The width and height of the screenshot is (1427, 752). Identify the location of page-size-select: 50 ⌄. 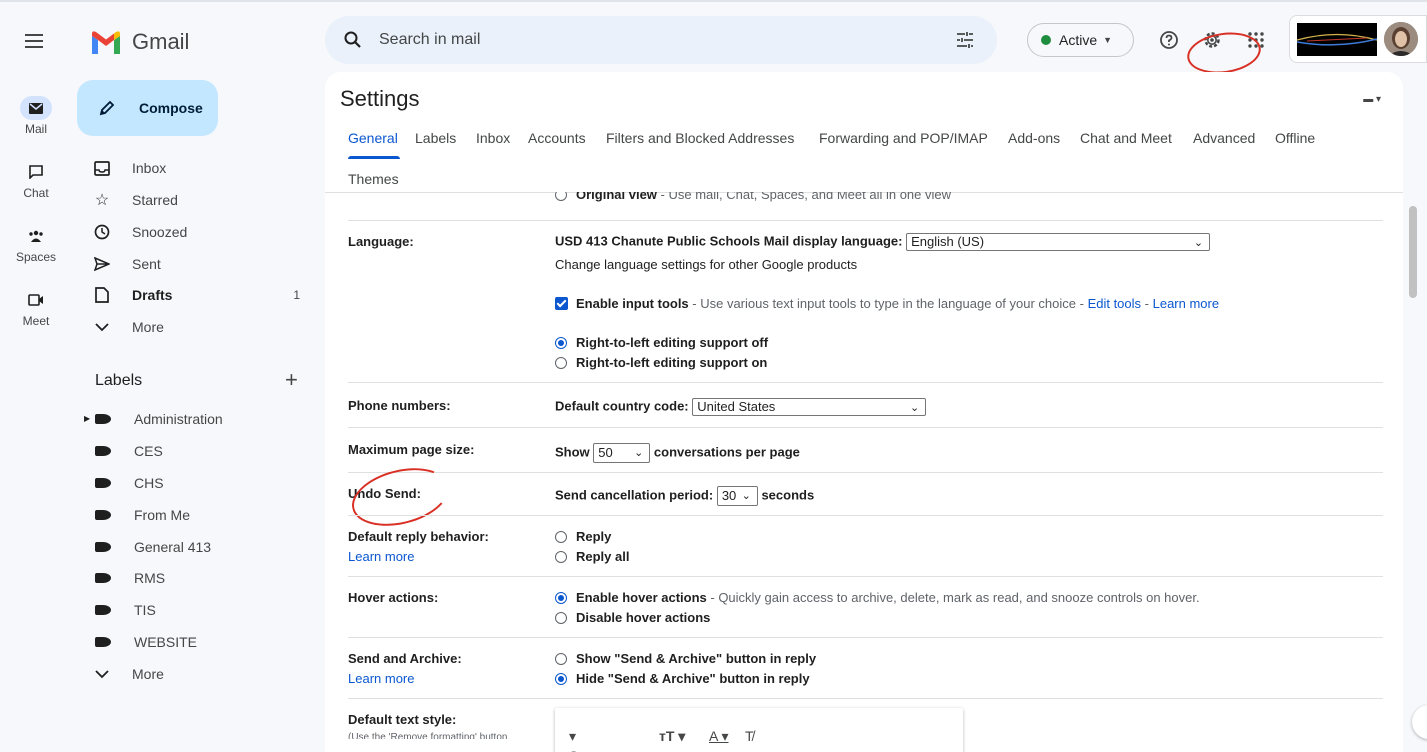
(622, 453).